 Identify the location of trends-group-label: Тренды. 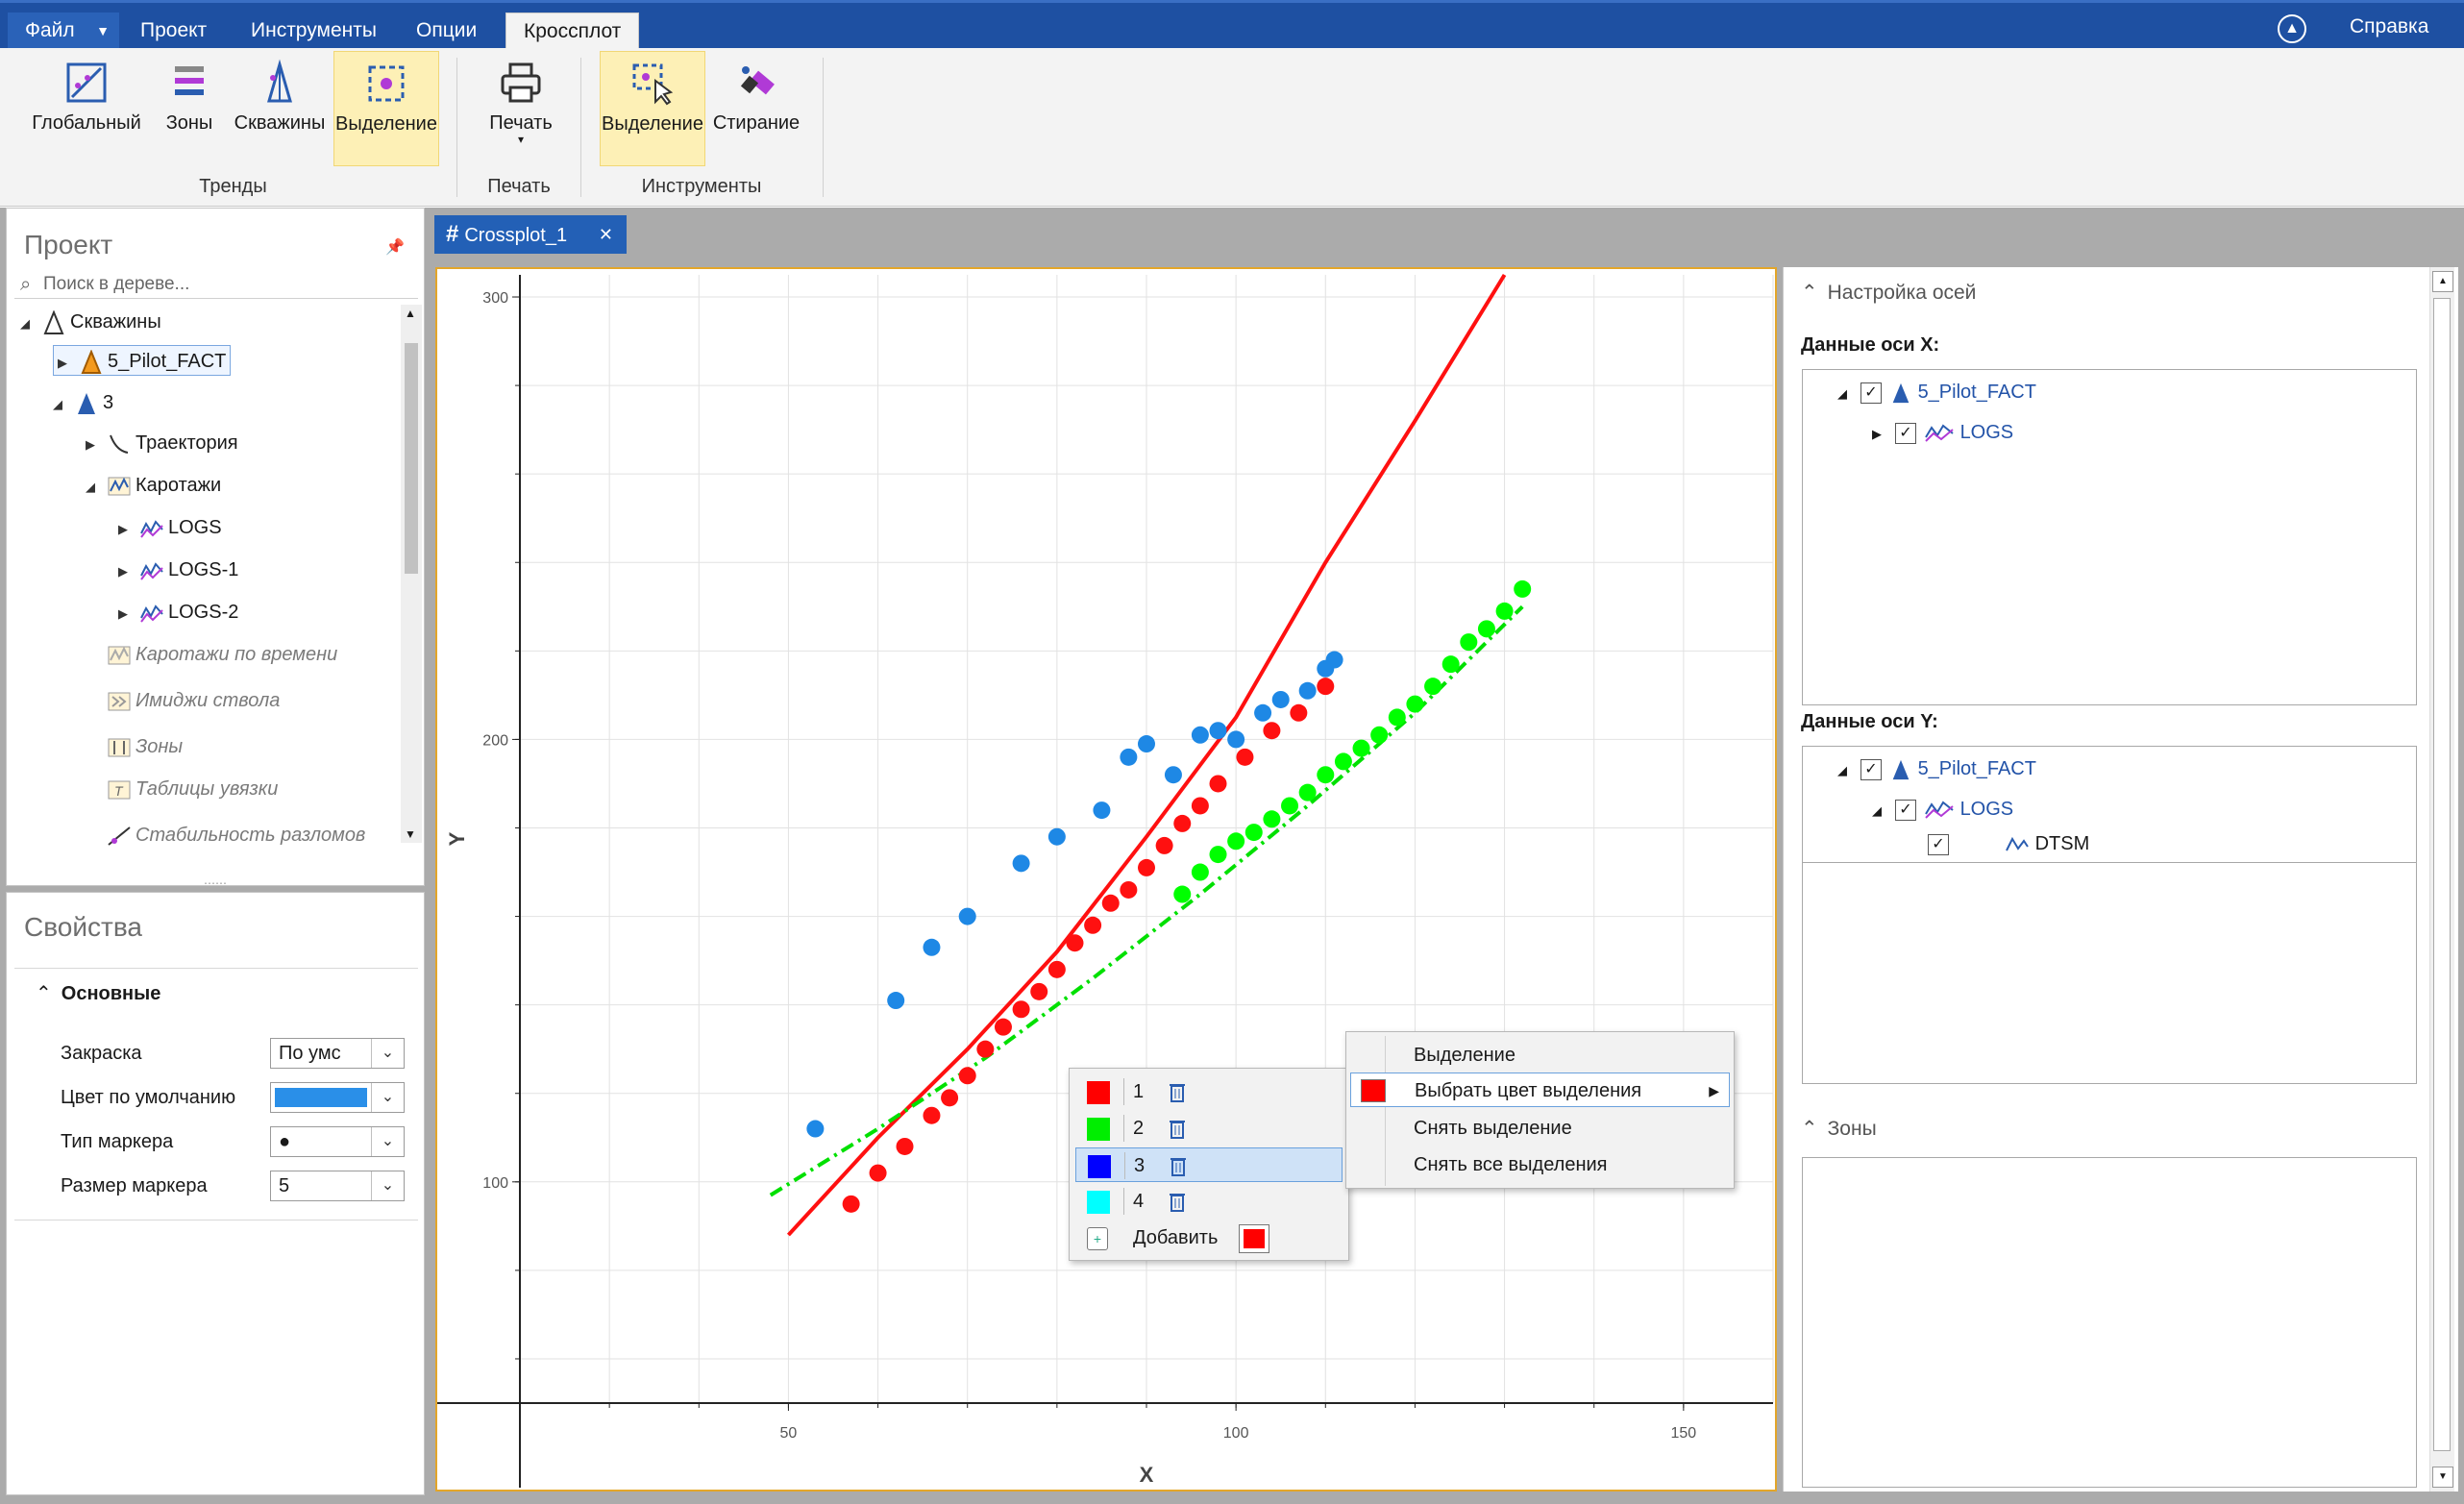
(233, 187).